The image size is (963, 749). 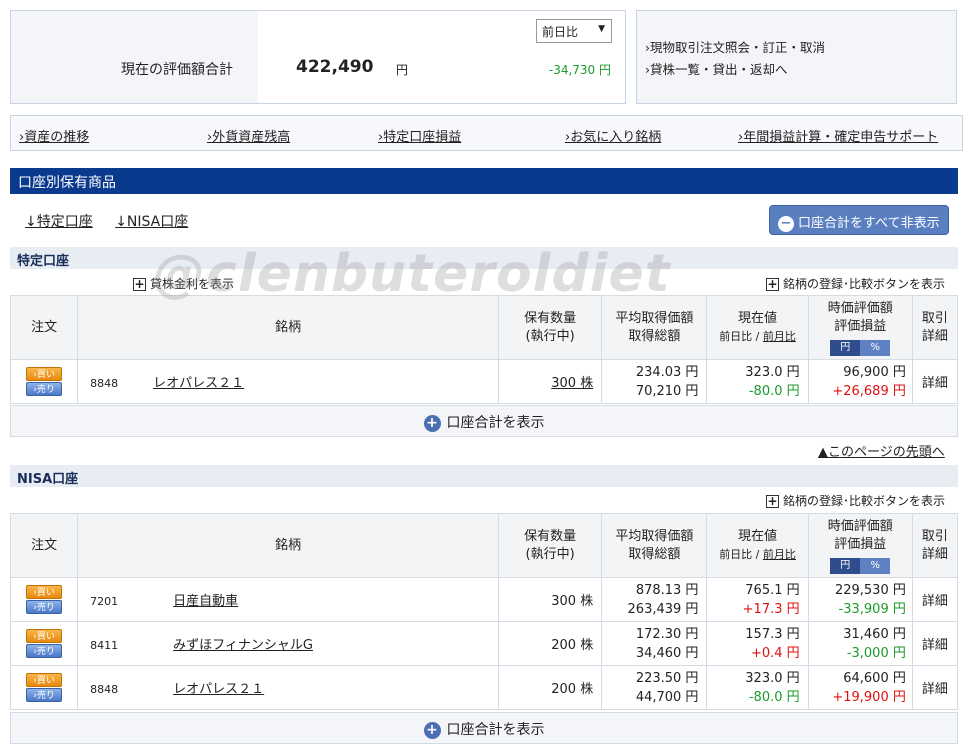 I want to click on total-cost: 44,700 円, so click(x=667, y=697).